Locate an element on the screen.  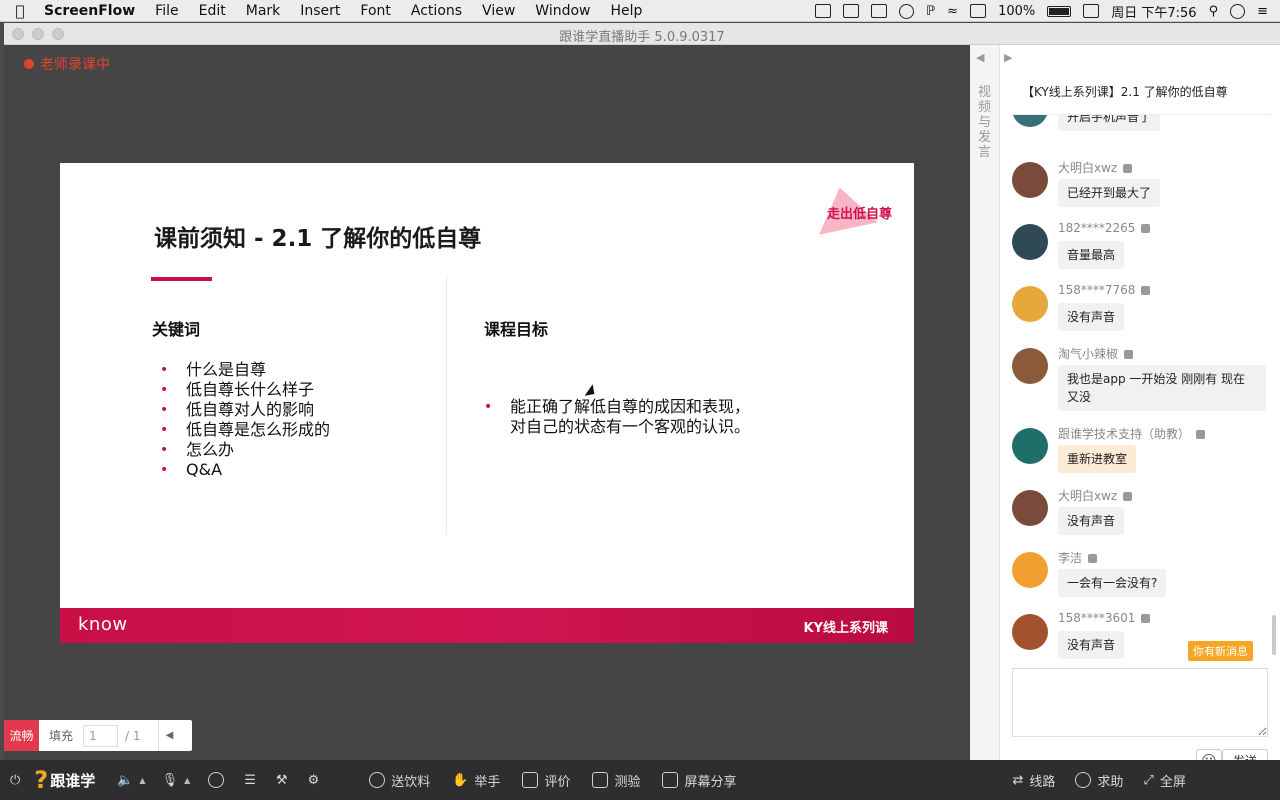
edit-icon is located at coordinates (530, 780).